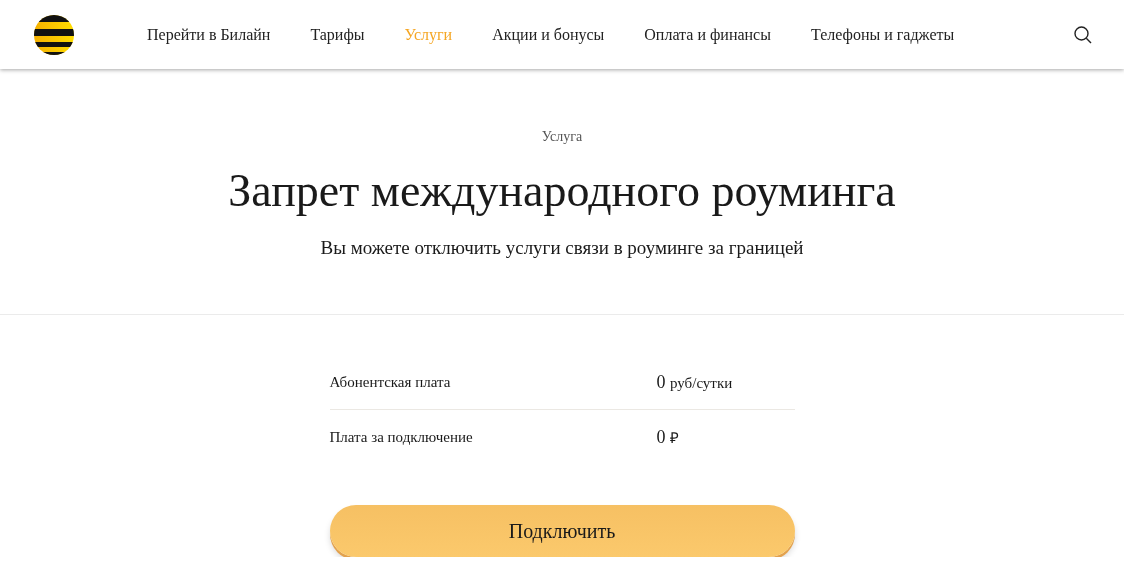 This screenshot has height=579, width=1124. Describe the element at coordinates (337, 34) in the screenshot. I see `nav-link: Тарифы` at that location.